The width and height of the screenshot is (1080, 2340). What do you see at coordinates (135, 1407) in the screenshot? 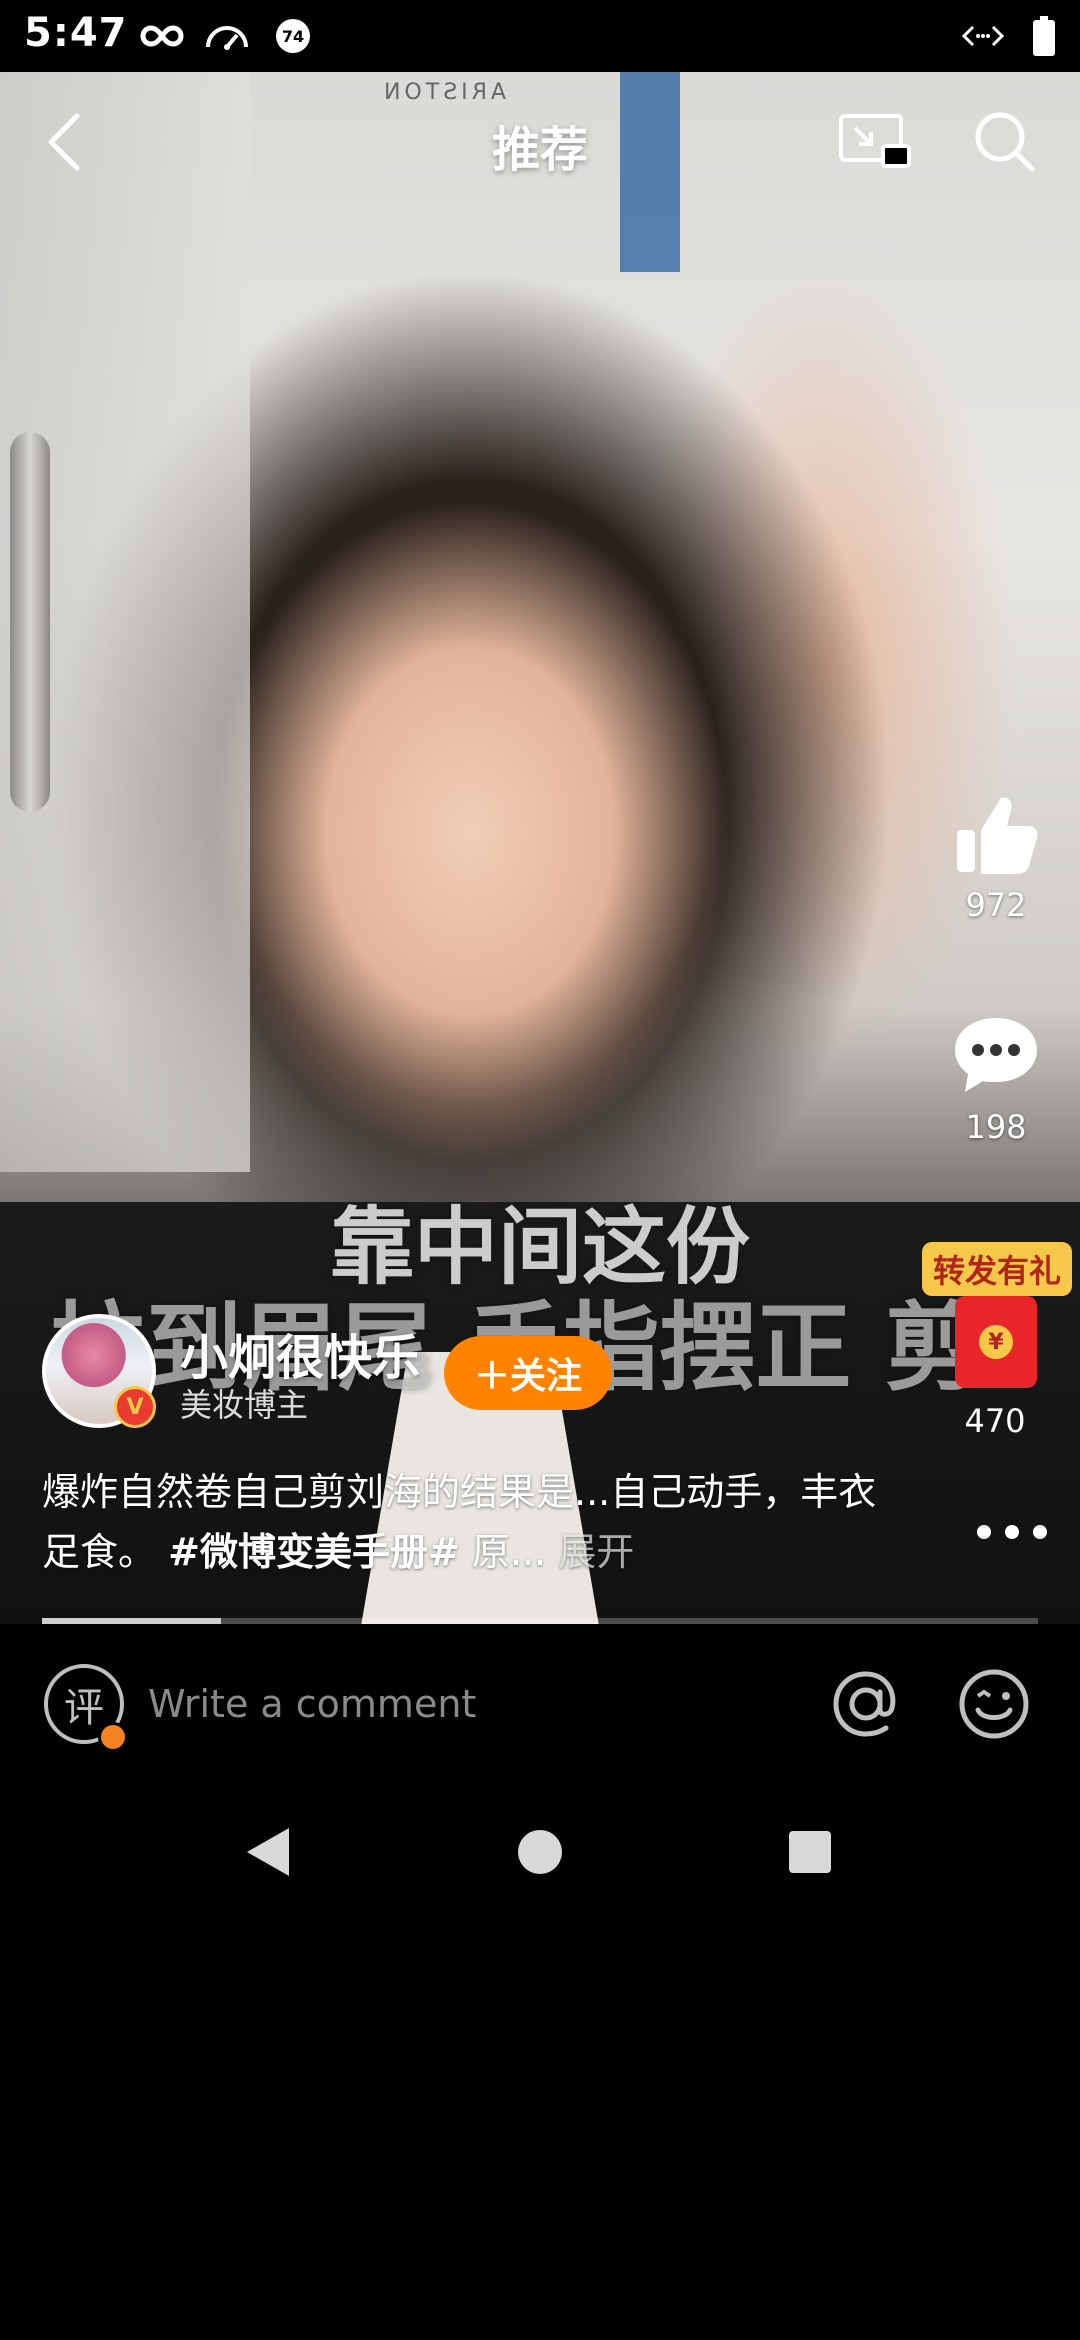
I see `verified-badge-icon: V` at bounding box center [135, 1407].